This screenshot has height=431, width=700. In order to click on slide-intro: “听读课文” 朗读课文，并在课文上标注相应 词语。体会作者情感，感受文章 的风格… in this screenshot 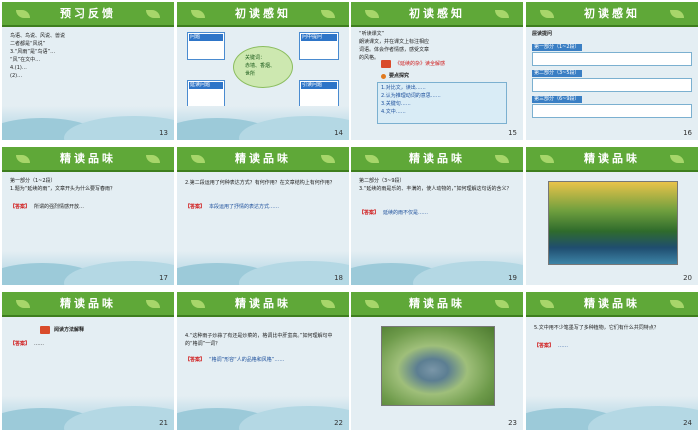, I will do `click(394, 46)`.